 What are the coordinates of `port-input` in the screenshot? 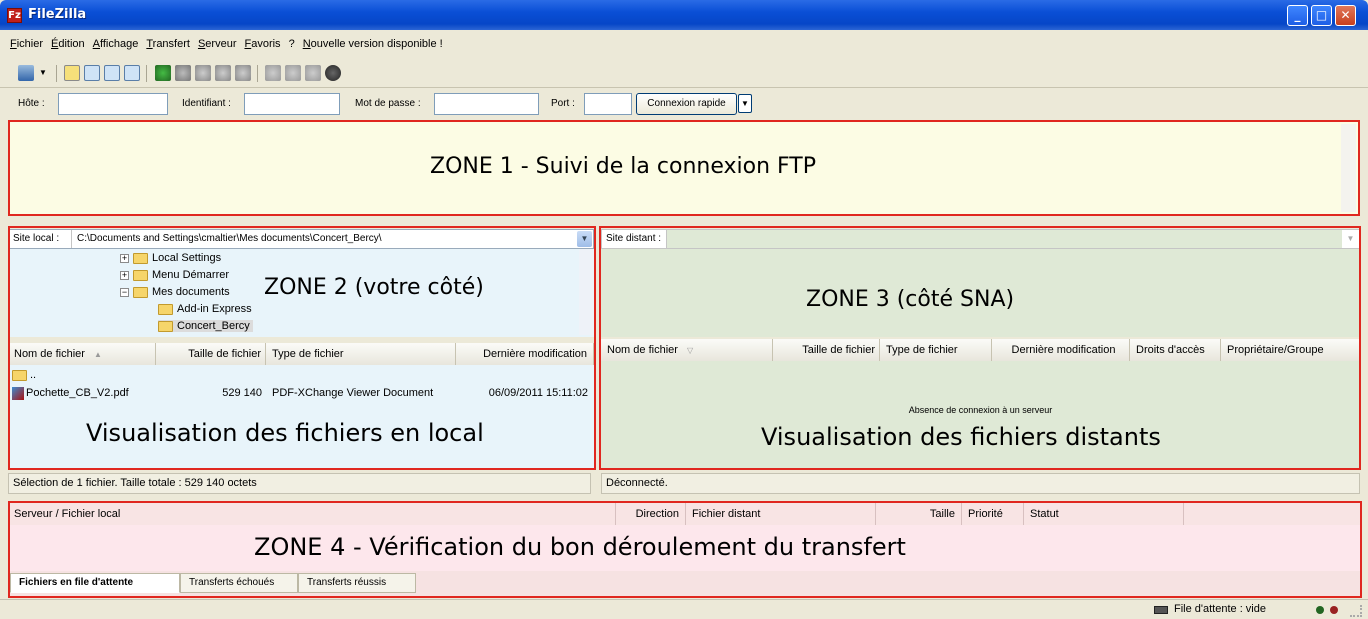 It's located at (608, 104).